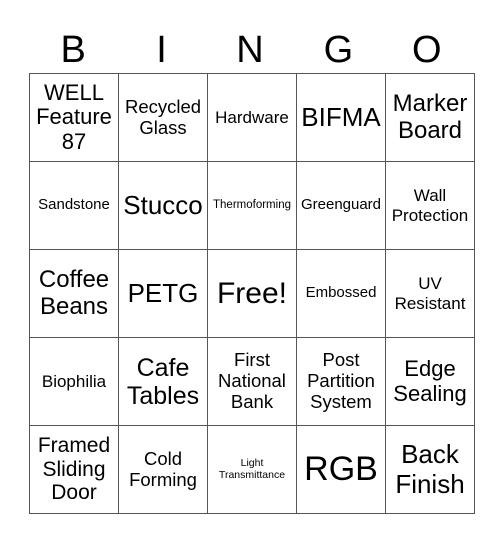  I want to click on bingo-cell: Thermoforming, so click(252, 205).